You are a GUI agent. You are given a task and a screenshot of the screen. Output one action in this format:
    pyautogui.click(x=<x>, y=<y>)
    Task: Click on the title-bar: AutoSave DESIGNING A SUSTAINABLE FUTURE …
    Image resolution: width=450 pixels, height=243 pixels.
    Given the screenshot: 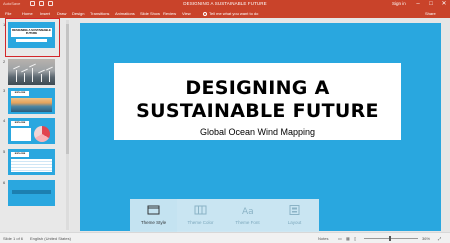 What is the action you would take?
    pyautogui.click(x=225, y=4)
    